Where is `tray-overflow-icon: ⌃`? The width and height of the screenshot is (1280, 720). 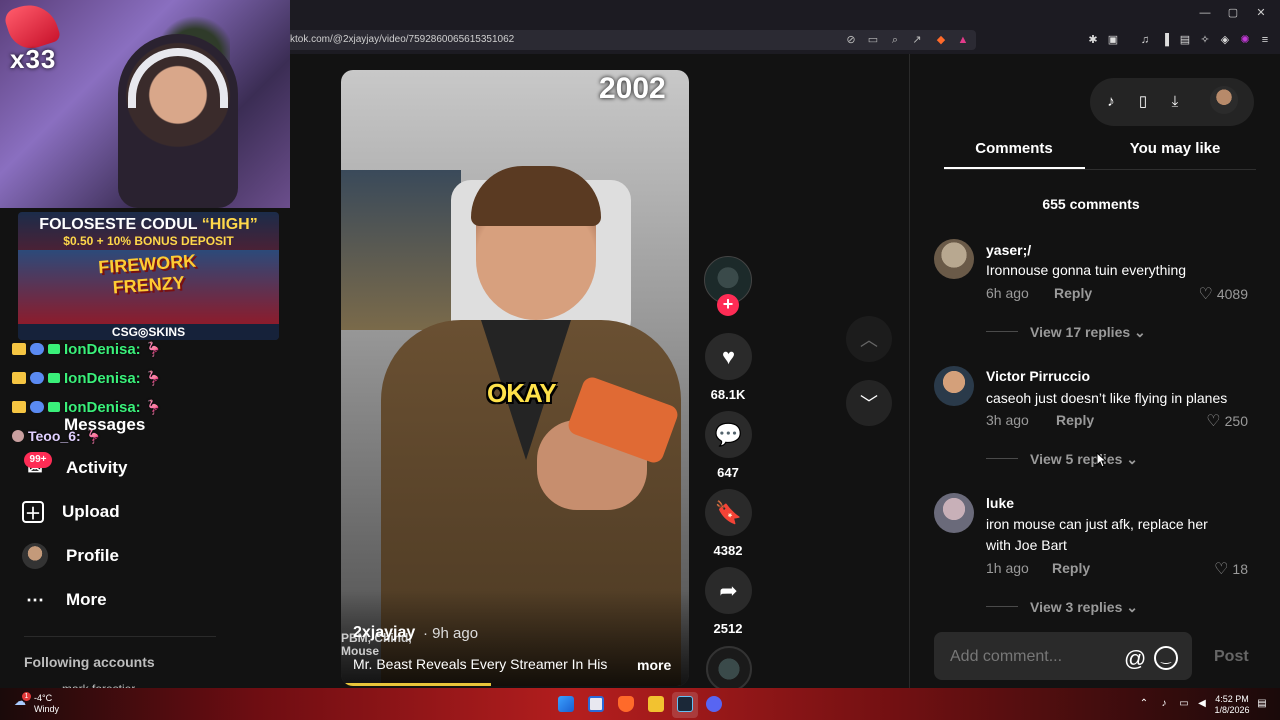
tray-overflow-icon: ⌃ is located at coordinates (1144, 704).